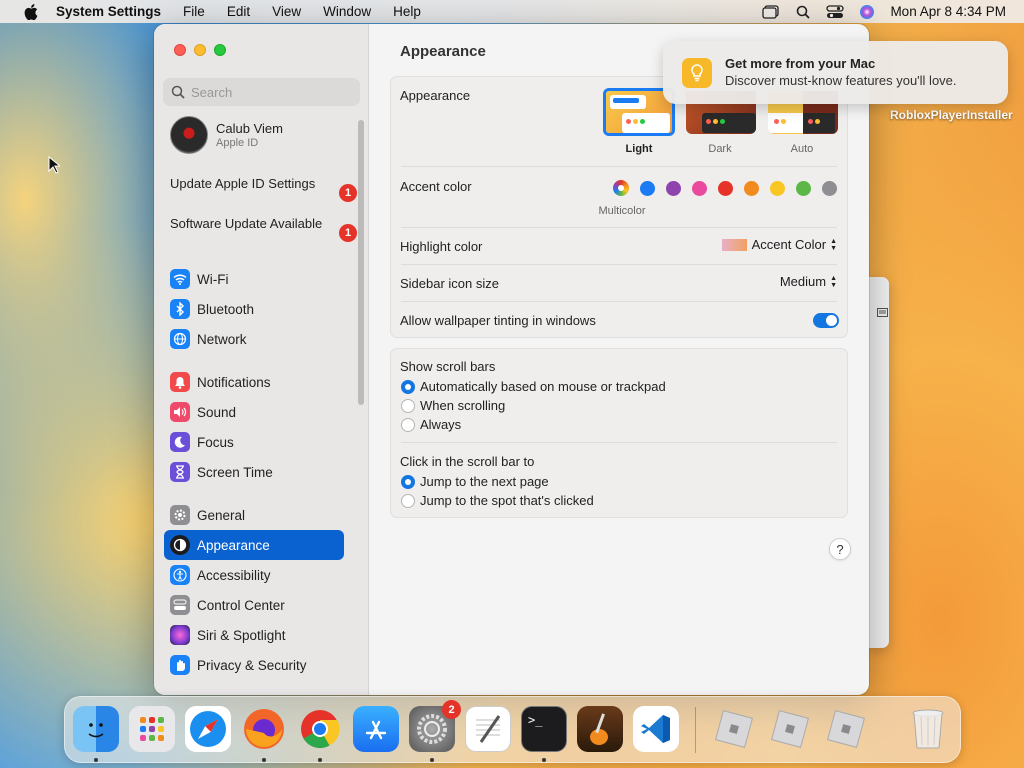 The width and height of the screenshot is (1024, 768). What do you see at coordinates (699, 188) in the screenshot?
I see `accent-swatch-pink` at bounding box center [699, 188].